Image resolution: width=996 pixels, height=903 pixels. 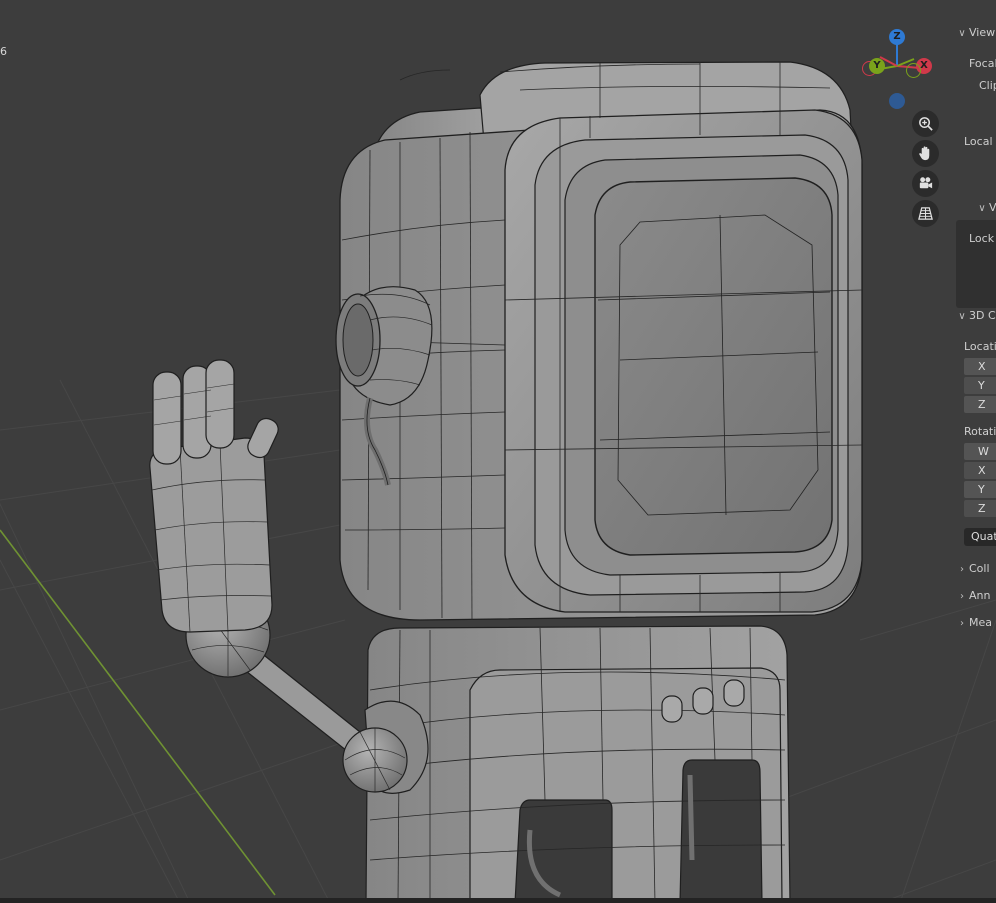 I want to click on perspective-toggle-button, so click(x=925, y=213).